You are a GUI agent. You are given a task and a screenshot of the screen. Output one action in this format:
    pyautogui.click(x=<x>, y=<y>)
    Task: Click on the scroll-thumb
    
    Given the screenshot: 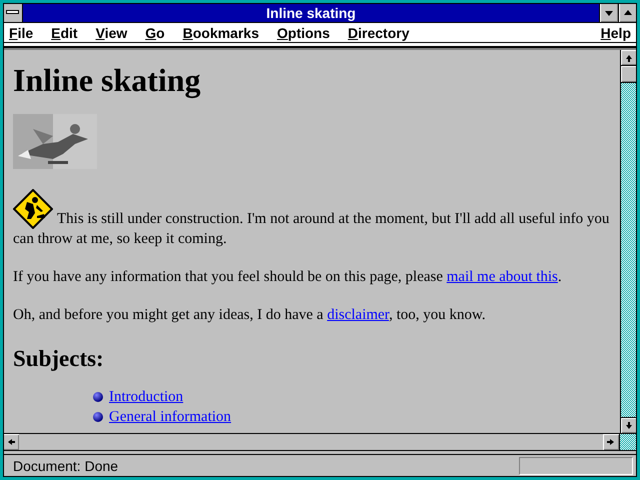 What is the action you would take?
    pyautogui.click(x=629, y=74)
    